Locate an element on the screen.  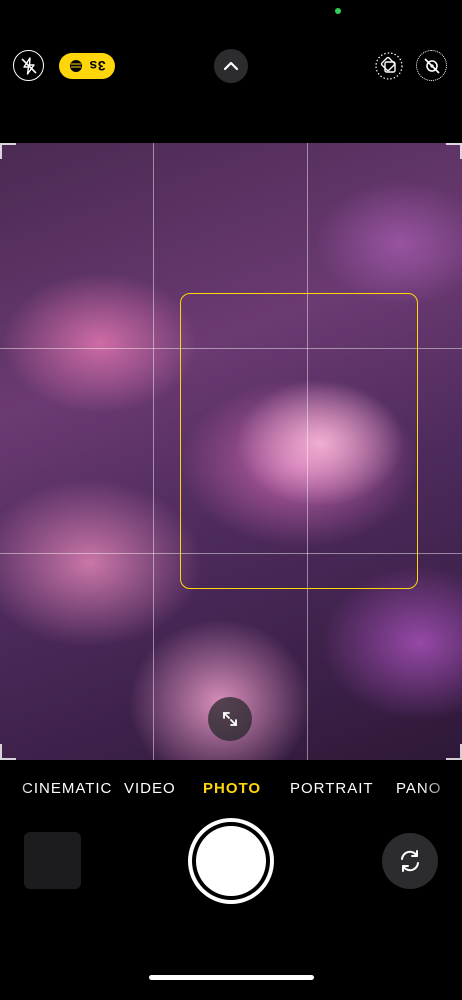
switch-camera-button is located at coordinates (410, 861).